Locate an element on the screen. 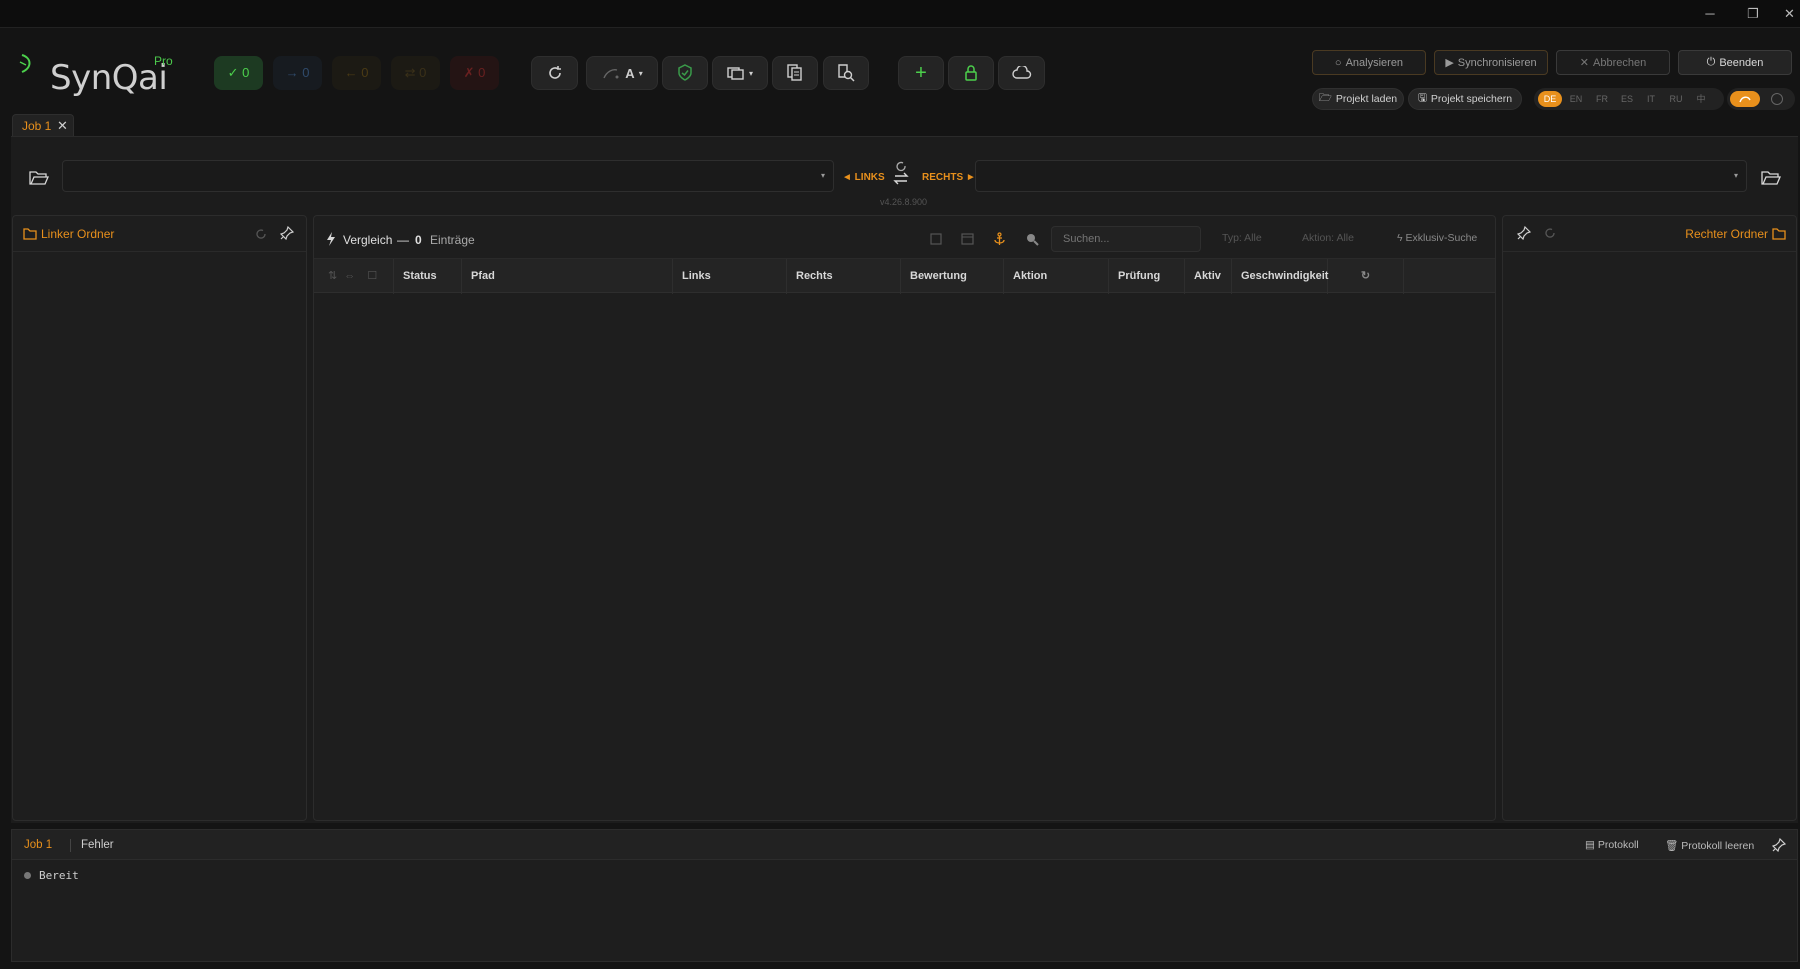 This screenshot has height=969, width=1800. cancel-button: ✕ Abbrechen is located at coordinates (1613, 62).